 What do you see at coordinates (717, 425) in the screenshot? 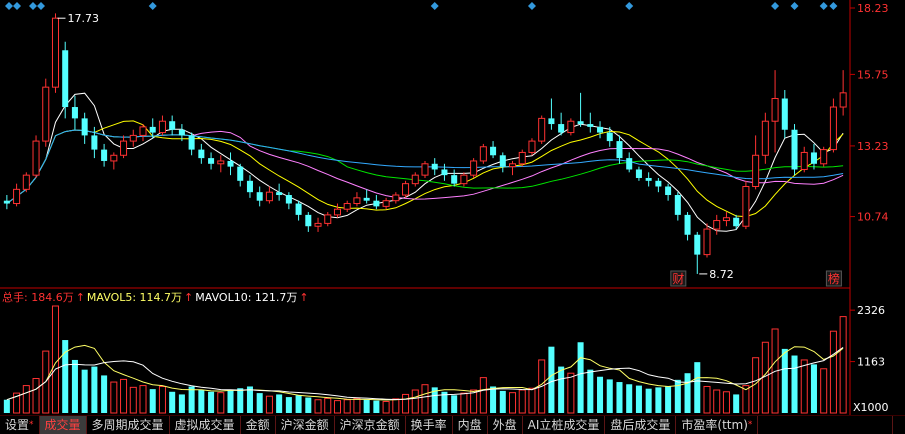
I see `indicator-tab: 市盈率(ttm)*` at bounding box center [717, 425].